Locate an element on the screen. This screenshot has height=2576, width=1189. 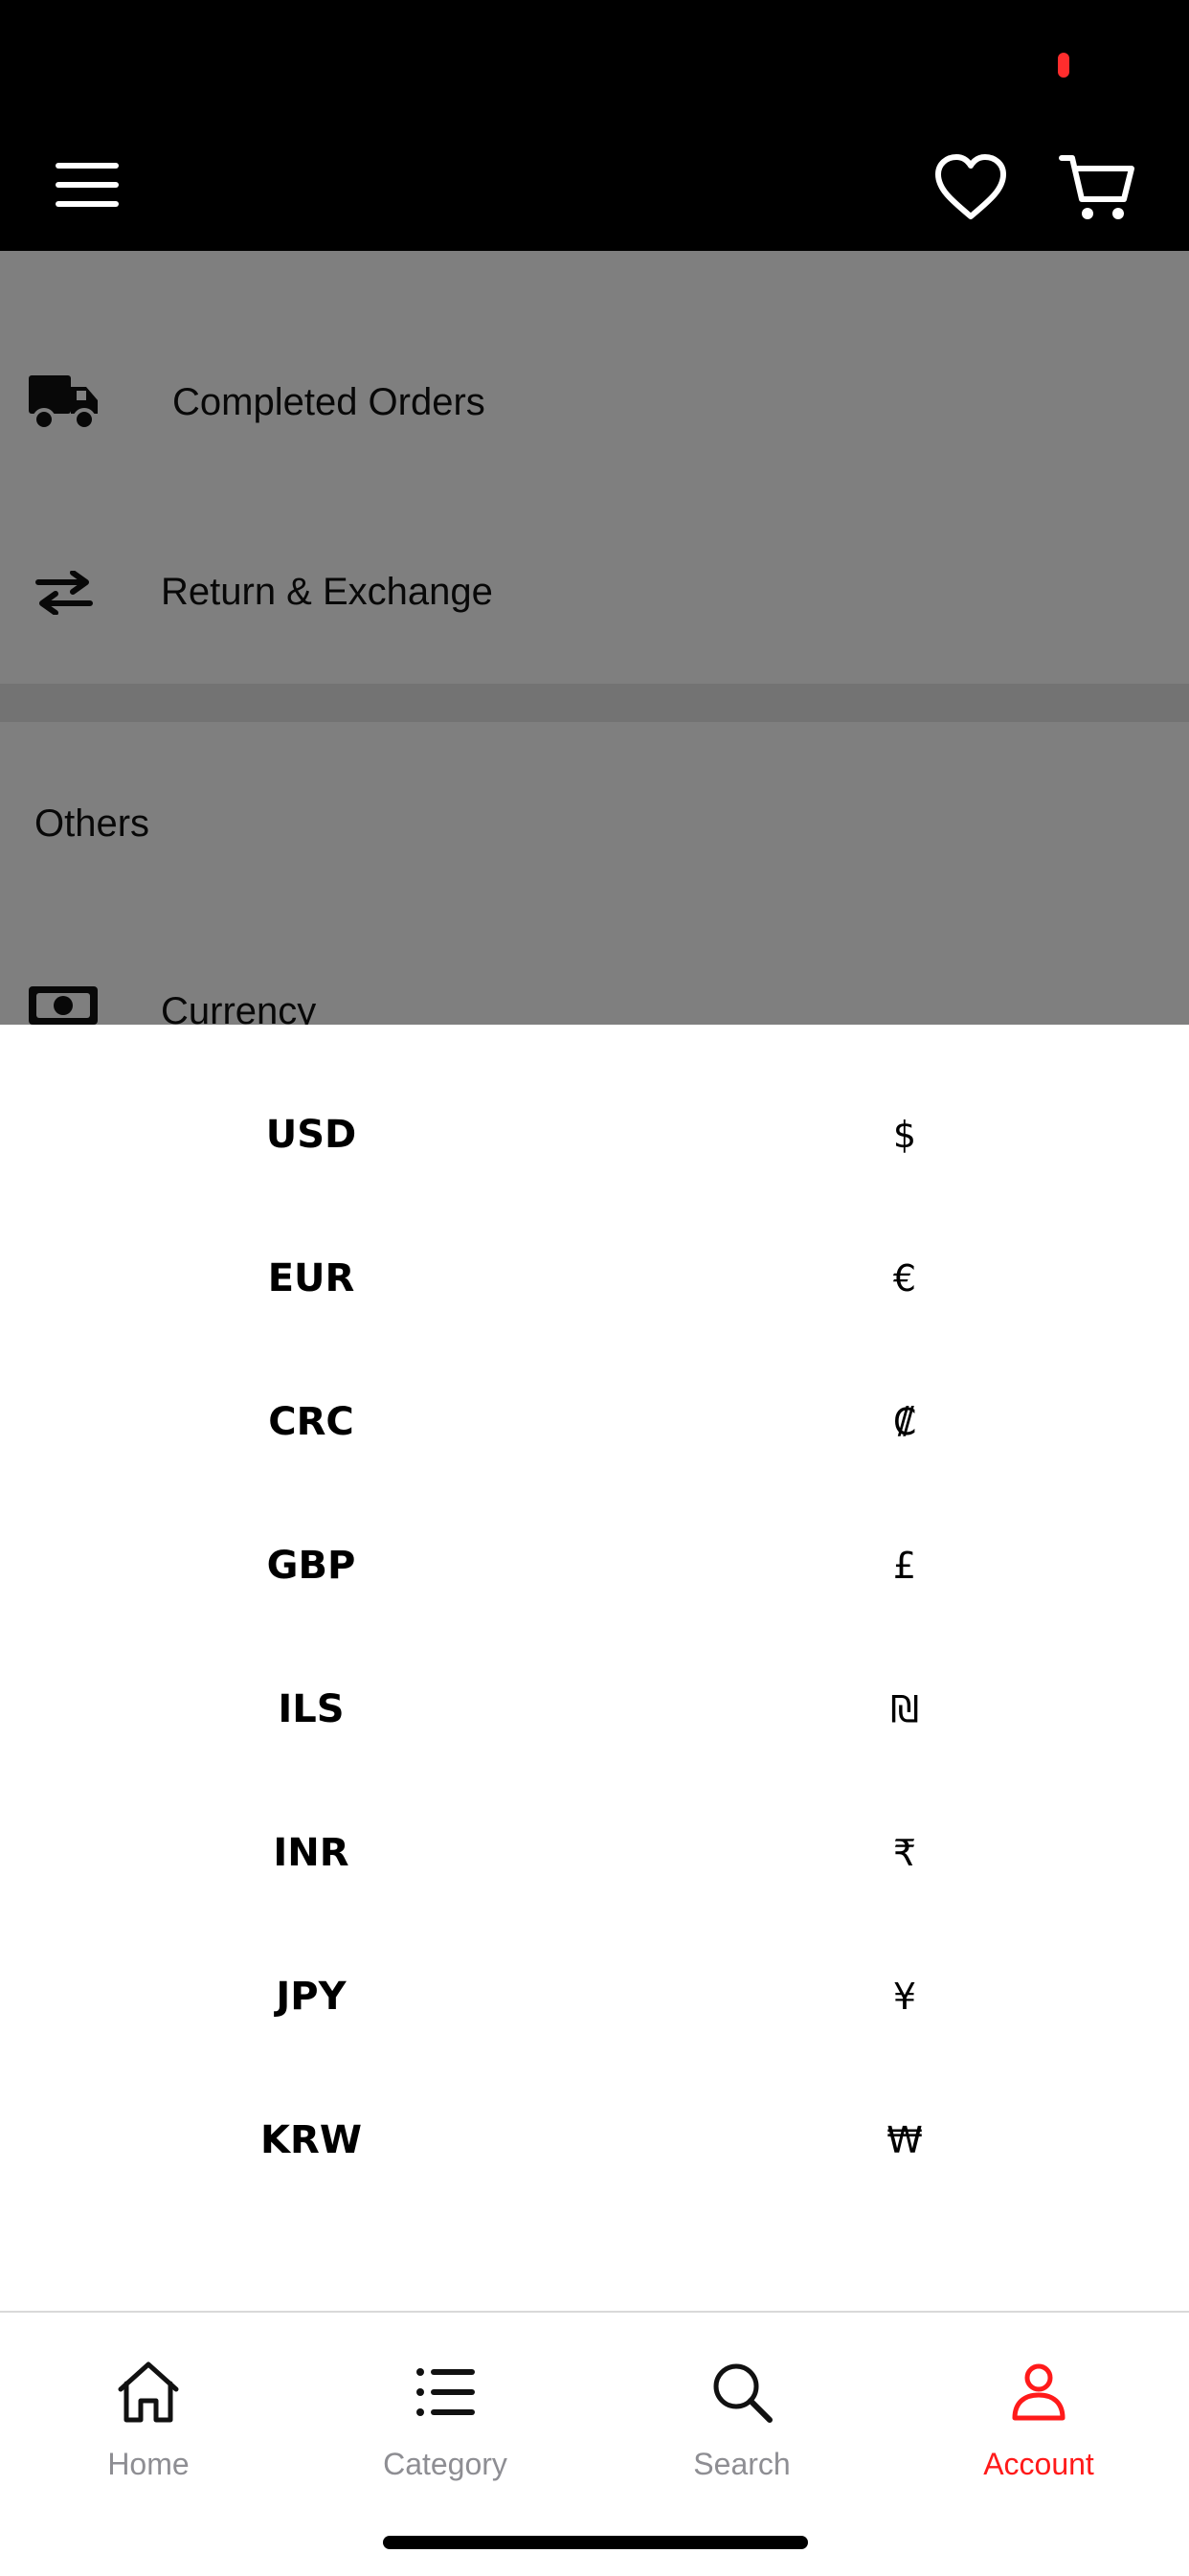
tab-category: Category is located at coordinates (445, 2408).